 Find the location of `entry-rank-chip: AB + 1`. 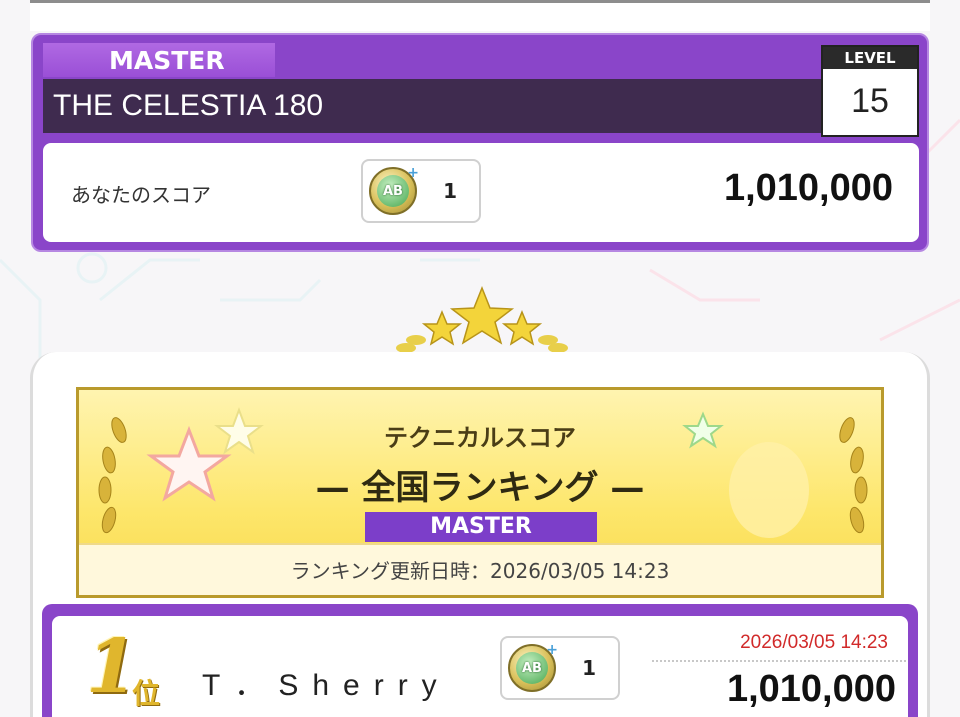

entry-rank-chip: AB + 1 is located at coordinates (560, 668).